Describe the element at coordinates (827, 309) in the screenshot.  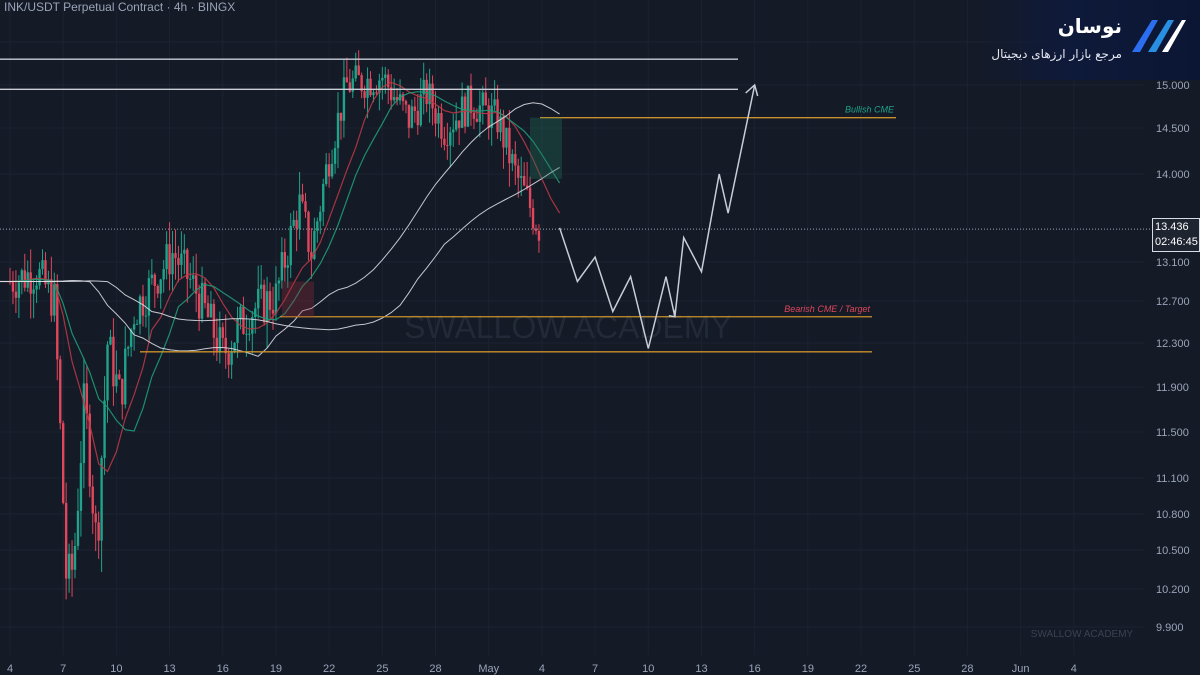
I see `bearish-cme-label: Bearish CME / Target` at that location.